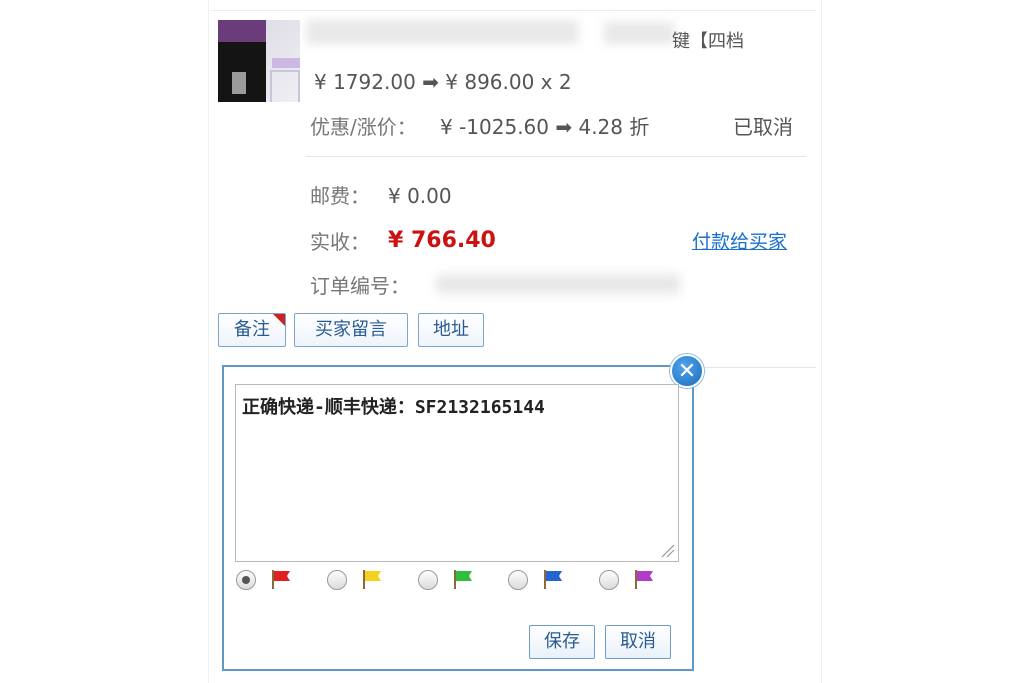  What do you see at coordinates (340, 242) in the screenshot?
I see `received-label: 实收：` at bounding box center [340, 242].